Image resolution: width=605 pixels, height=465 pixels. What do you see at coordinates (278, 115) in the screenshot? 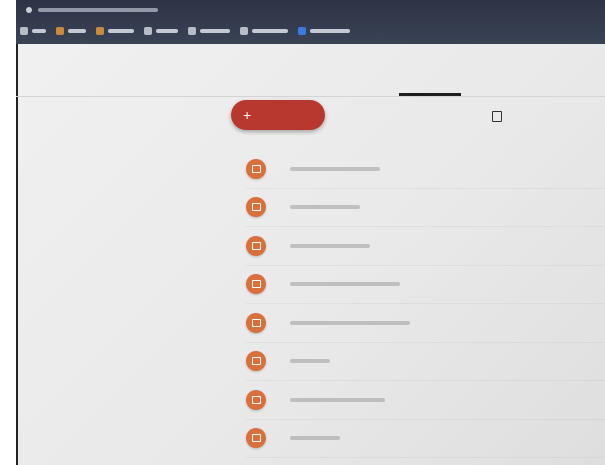
I see `create-button: +` at bounding box center [278, 115].